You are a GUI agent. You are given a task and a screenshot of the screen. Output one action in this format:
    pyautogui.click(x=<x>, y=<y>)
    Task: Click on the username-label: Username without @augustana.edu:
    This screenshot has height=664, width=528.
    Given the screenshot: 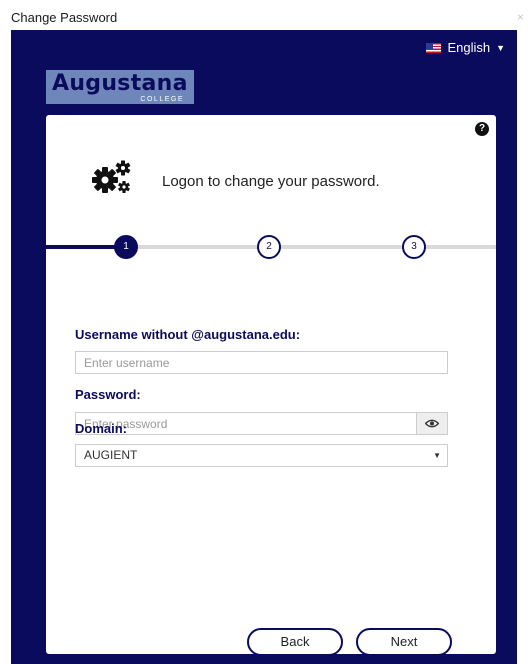 What is the action you would take?
    pyautogui.click(x=188, y=334)
    